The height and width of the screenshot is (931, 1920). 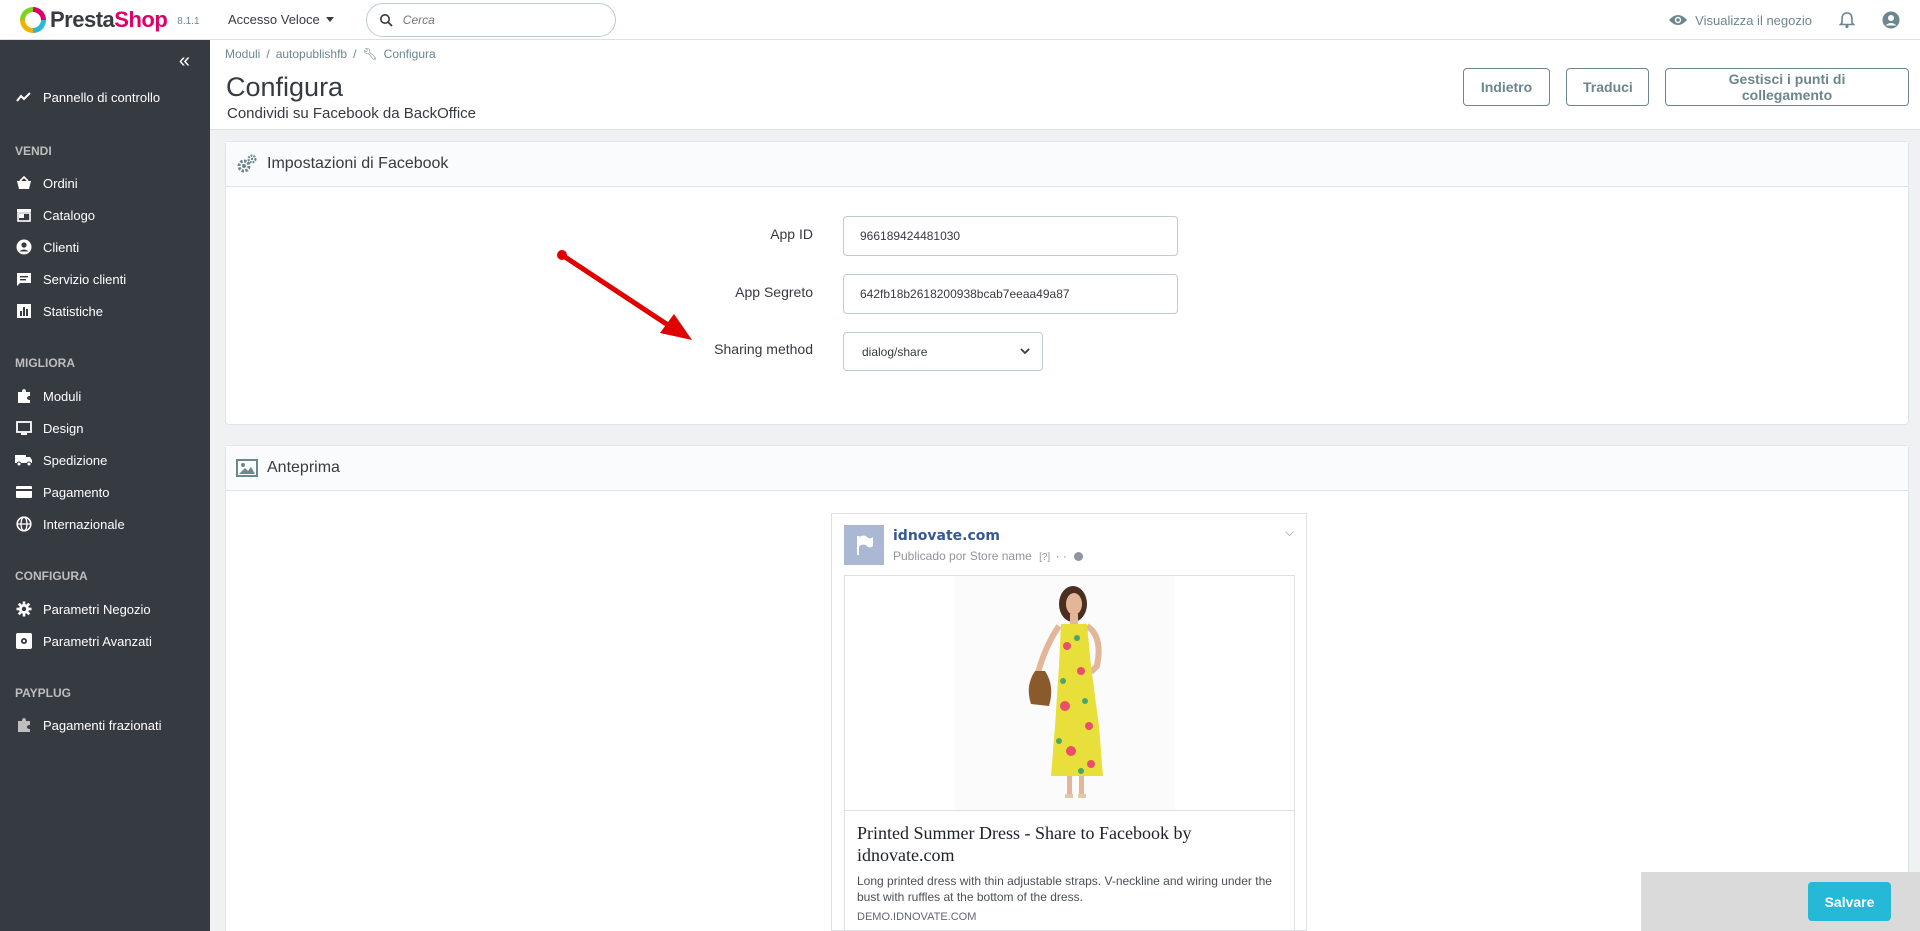 What do you see at coordinates (24, 460) in the screenshot?
I see `truck-icon` at bounding box center [24, 460].